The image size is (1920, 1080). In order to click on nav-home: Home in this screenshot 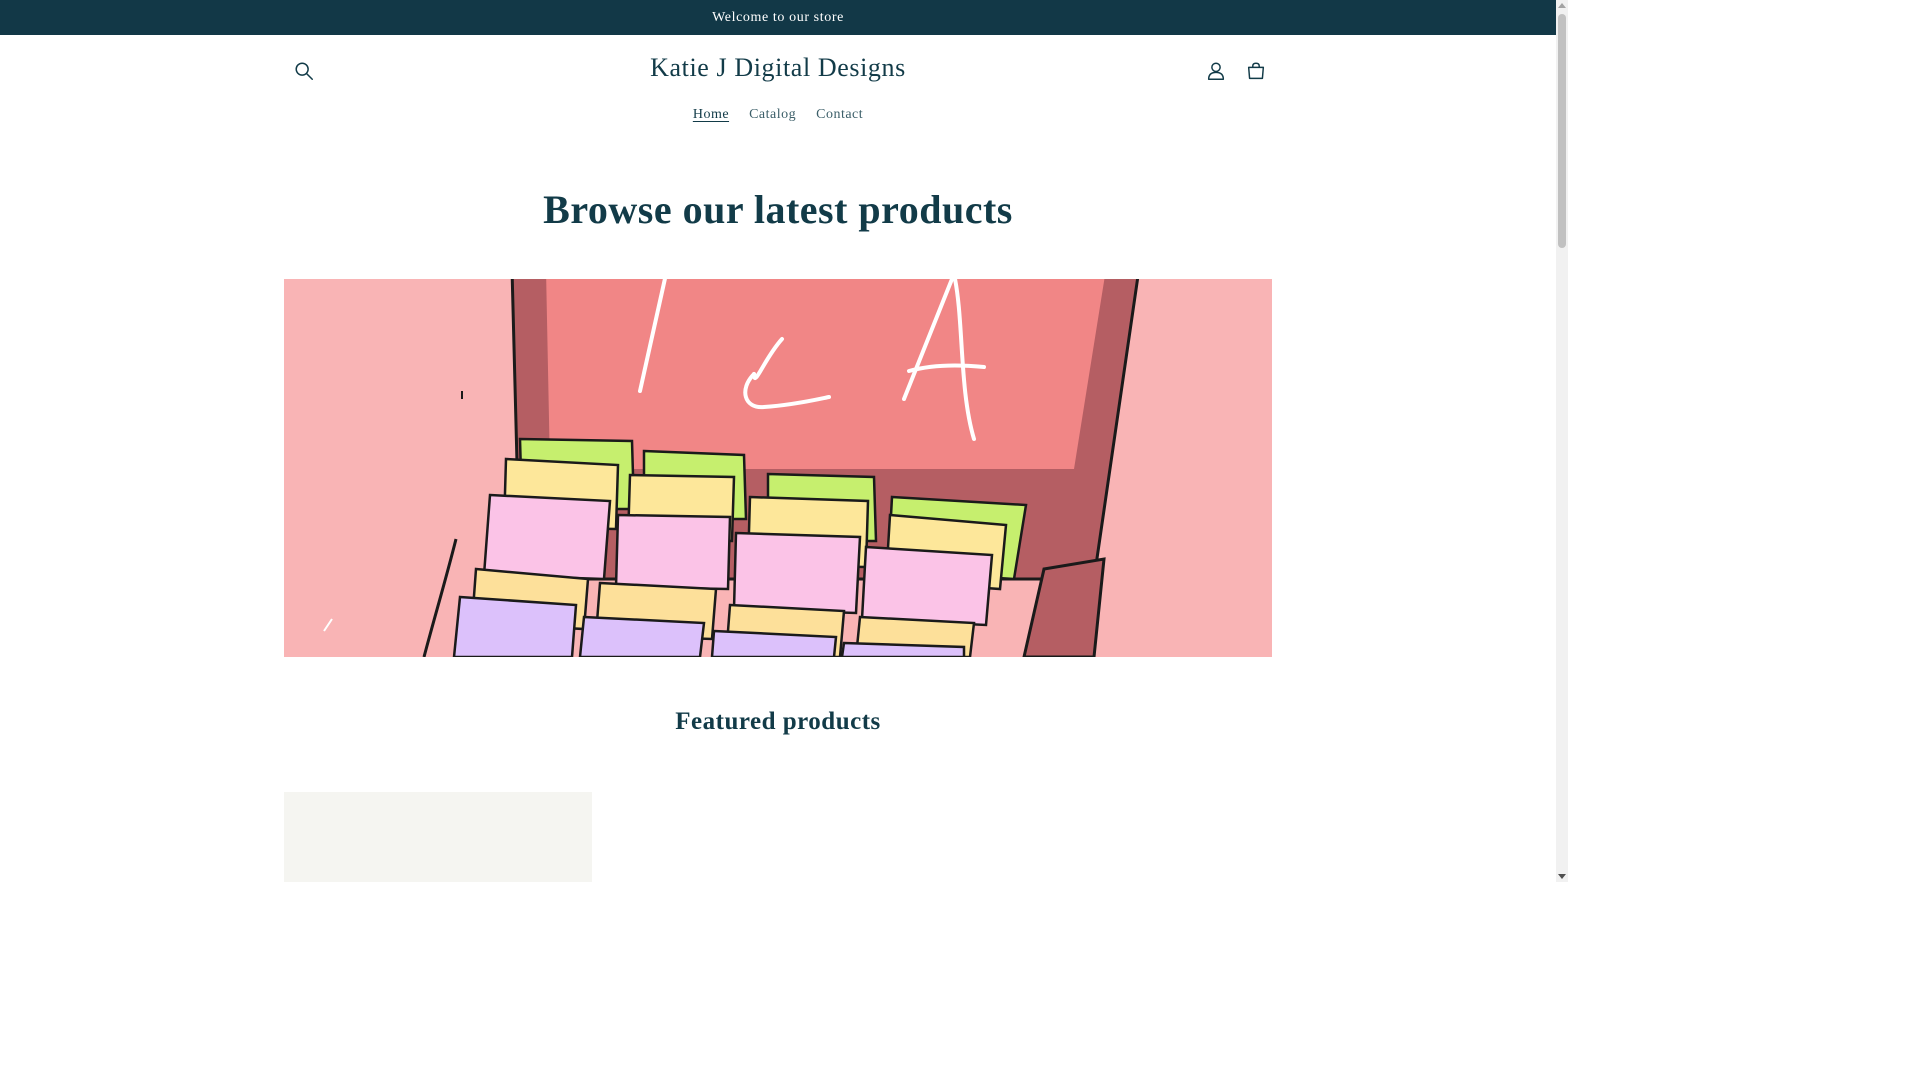, I will do `click(711, 115)`.